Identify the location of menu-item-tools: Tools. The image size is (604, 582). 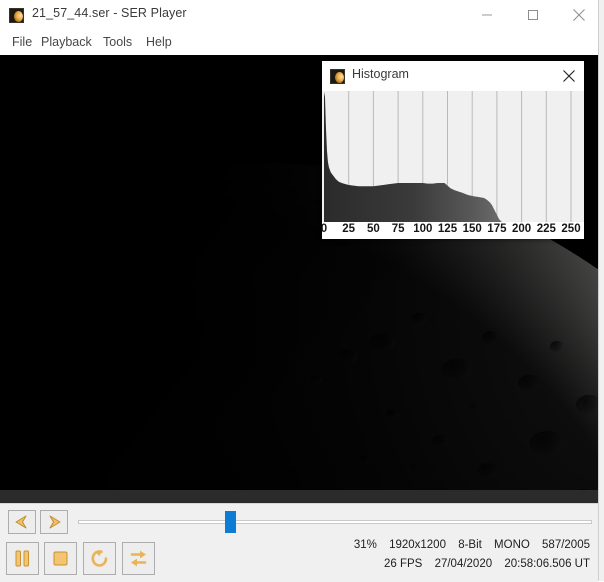
(117, 42).